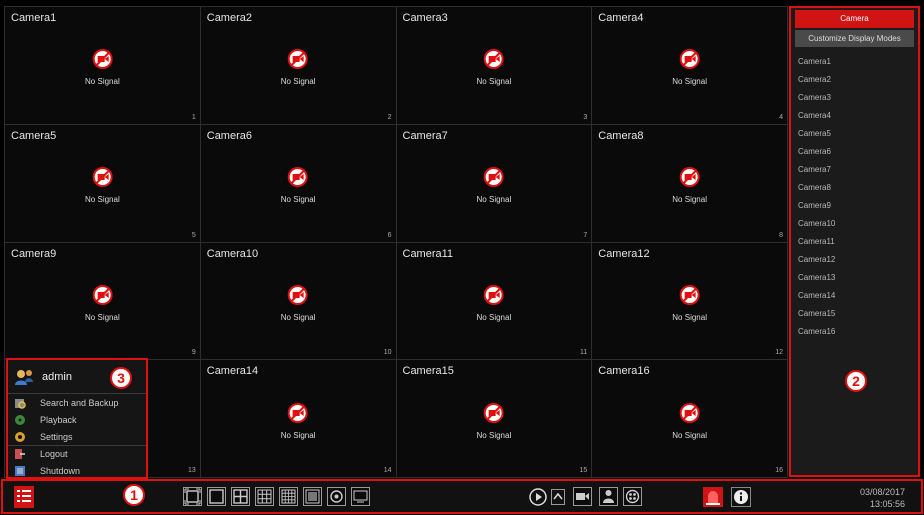 This screenshot has width=924, height=515. Describe the element at coordinates (856, 381) in the screenshot. I see `marker-2-badge: 2` at that location.